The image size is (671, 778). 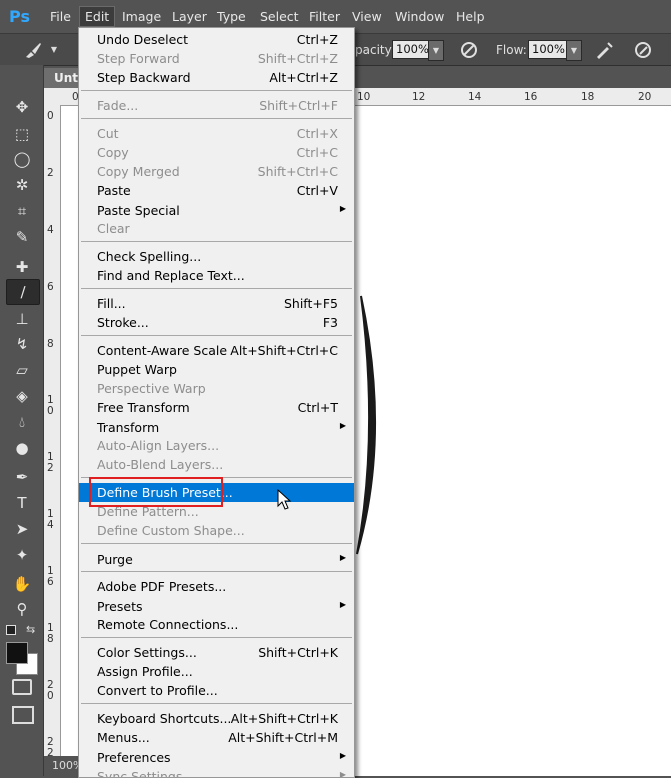 I want to click on pressure-opacity-icon, so click(x=469, y=50).